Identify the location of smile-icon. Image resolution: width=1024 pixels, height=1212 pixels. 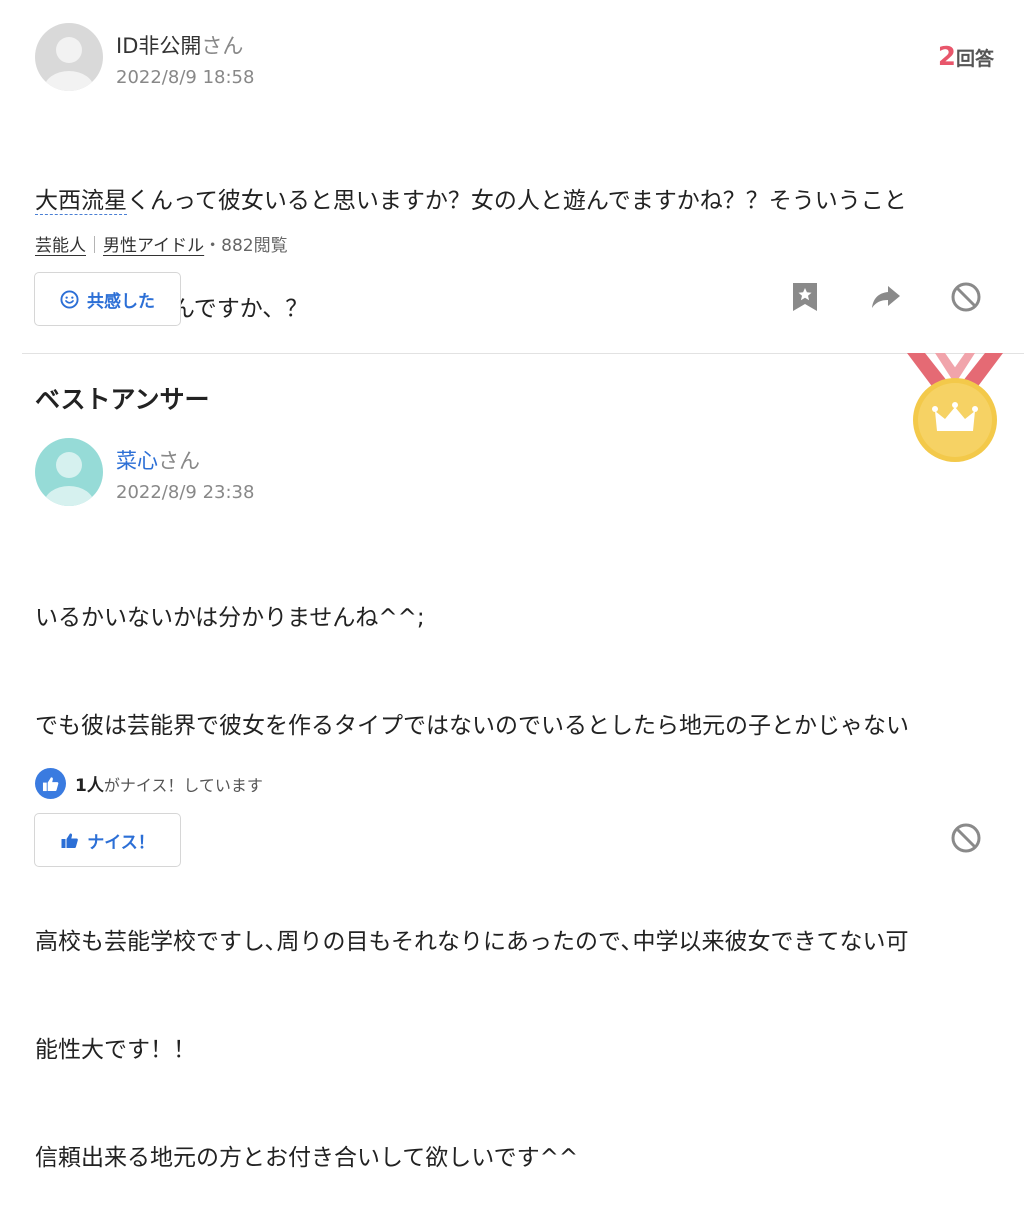
(69, 299).